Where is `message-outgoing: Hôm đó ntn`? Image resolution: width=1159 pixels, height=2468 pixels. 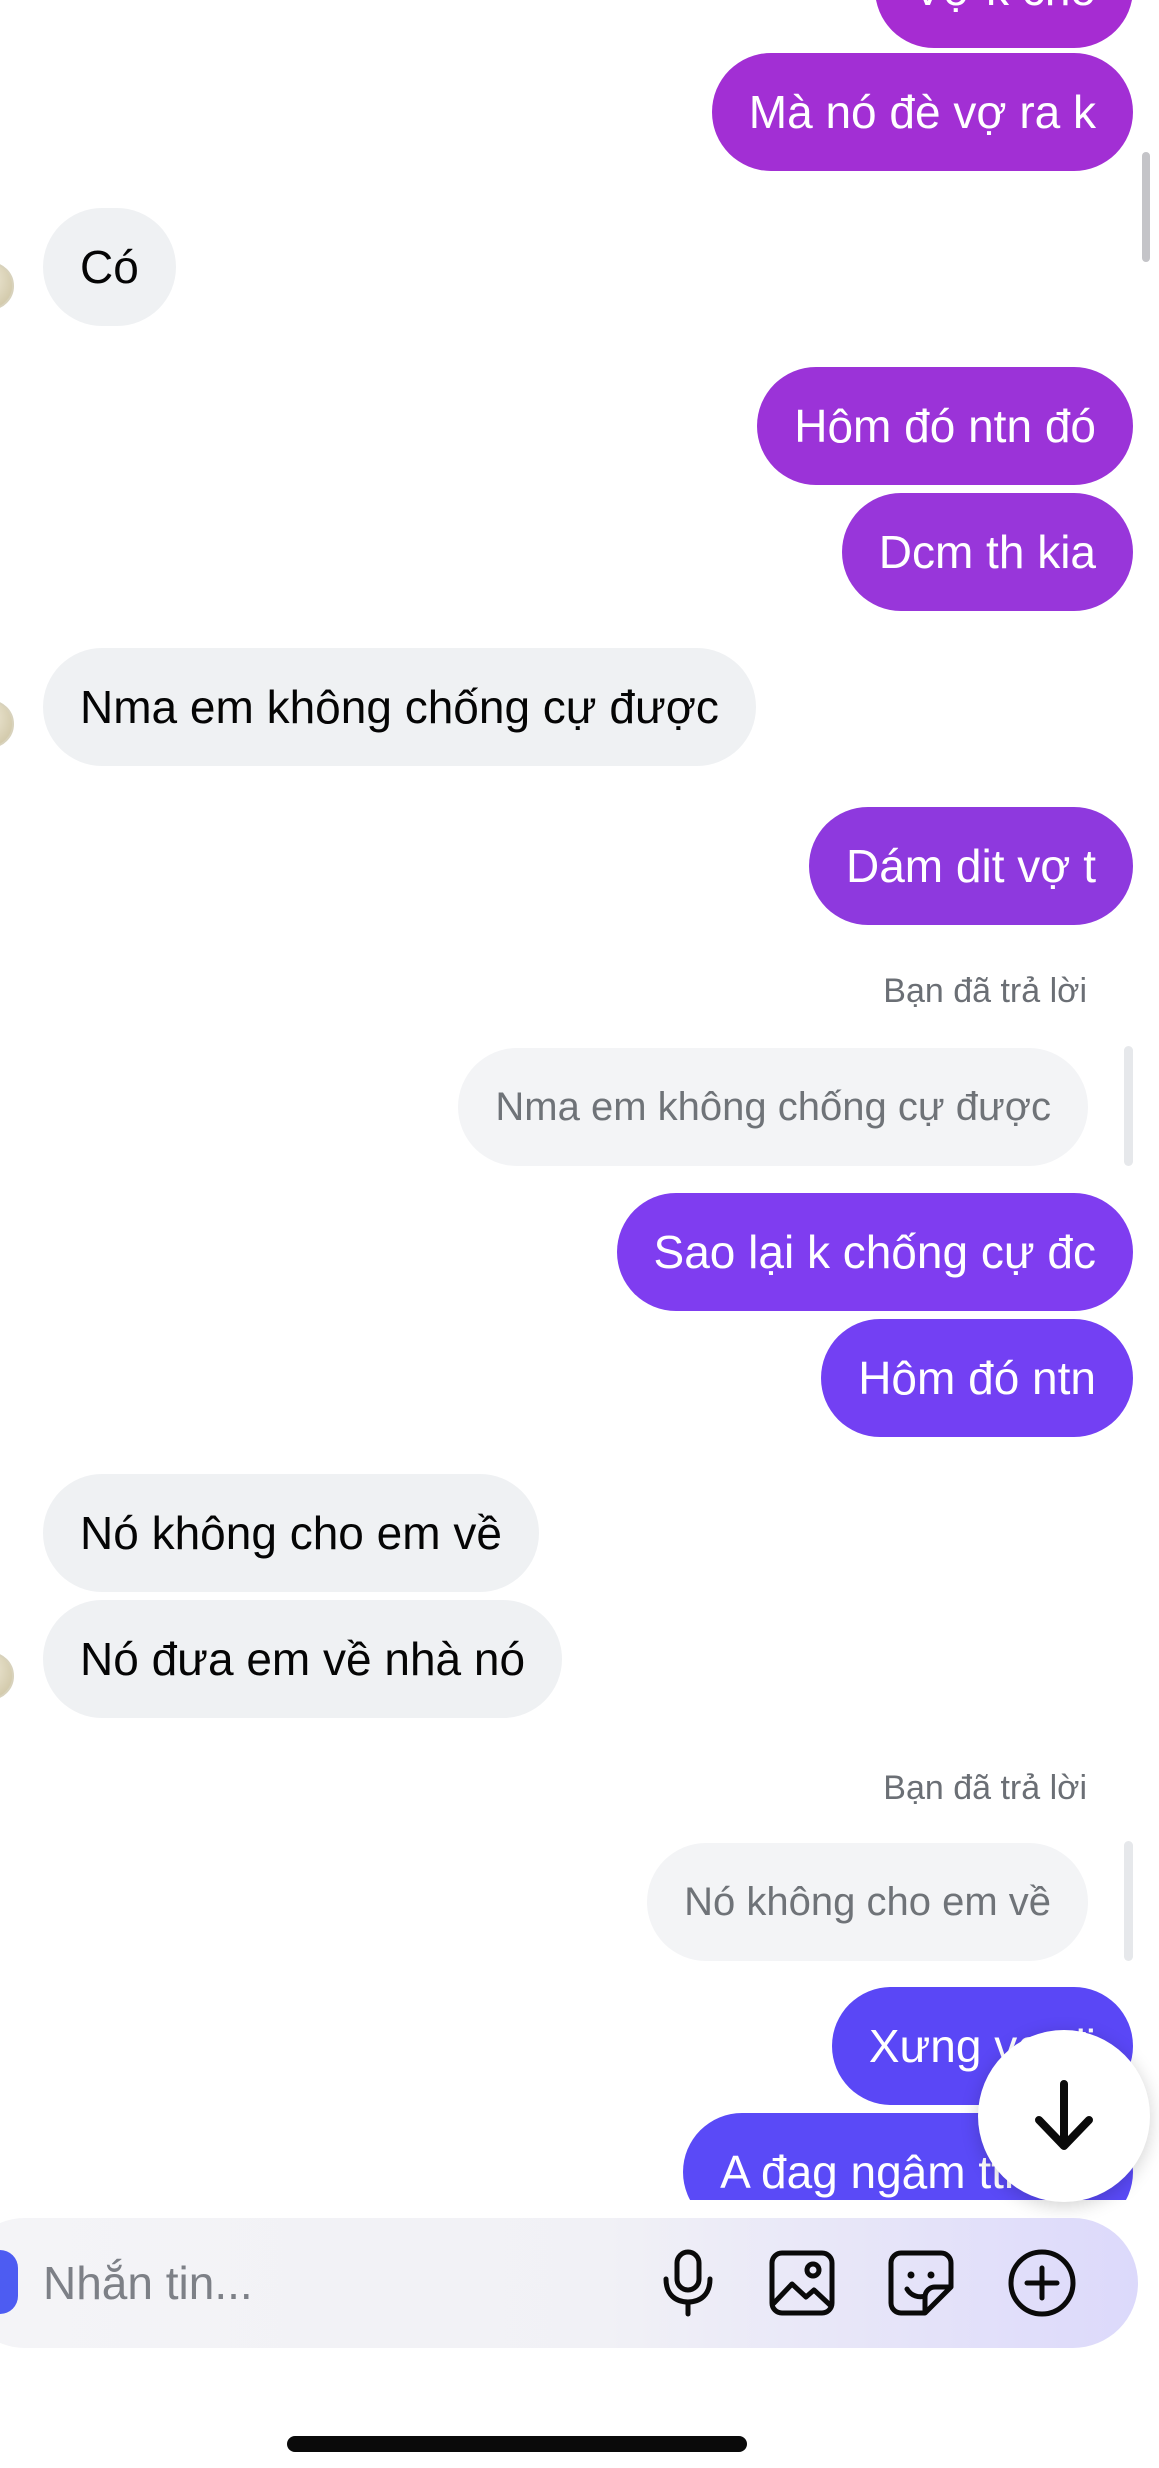 message-outgoing: Hôm đó ntn is located at coordinates (977, 1378).